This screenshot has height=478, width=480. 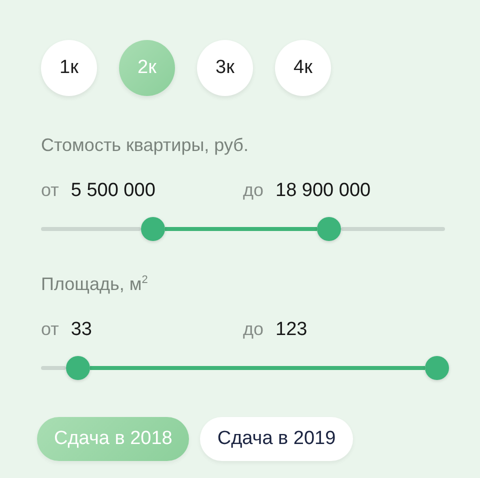 I want to click on room-option: 3к, so click(x=225, y=68).